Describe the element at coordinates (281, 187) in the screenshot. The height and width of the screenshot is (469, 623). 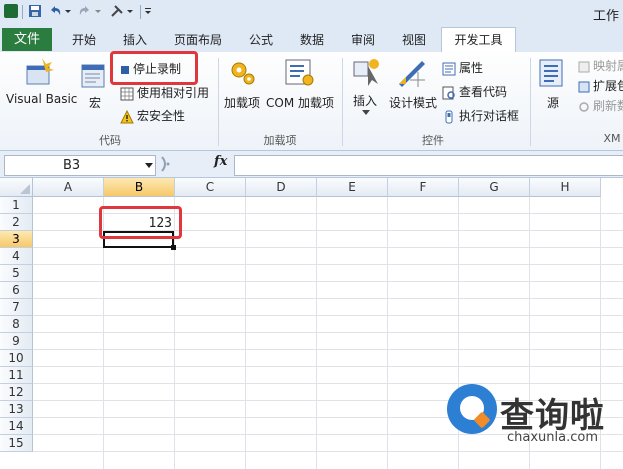
I see `column-header-d: D` at that location.